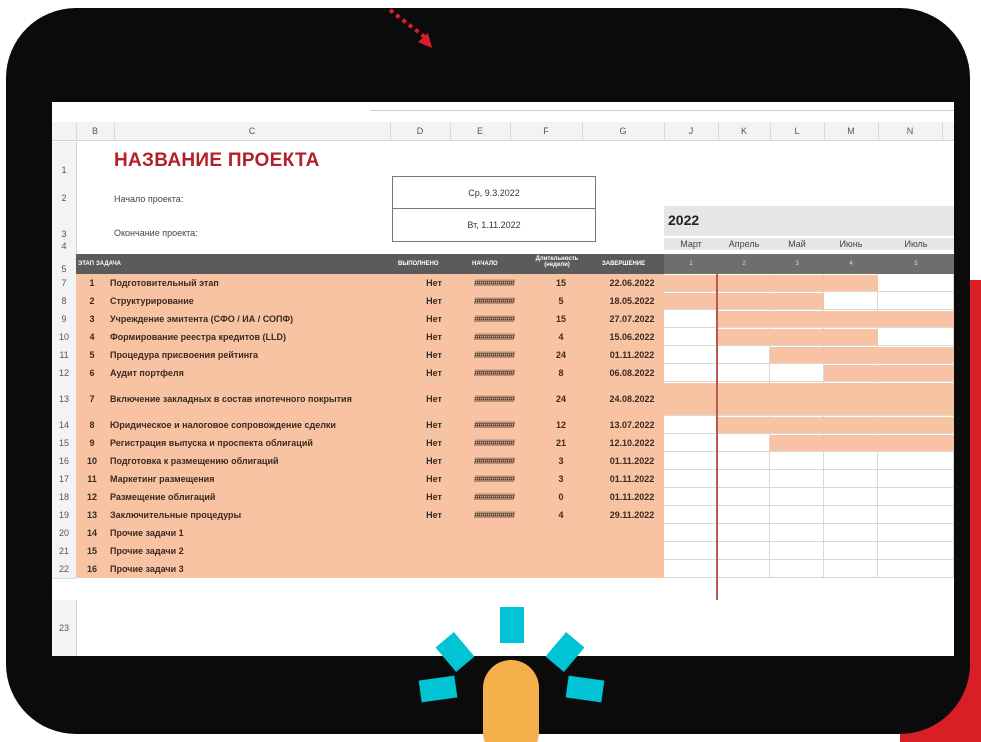 The image size is (981, 742). I want to click on task-name: Аудит портфеля, so click(250, 373).